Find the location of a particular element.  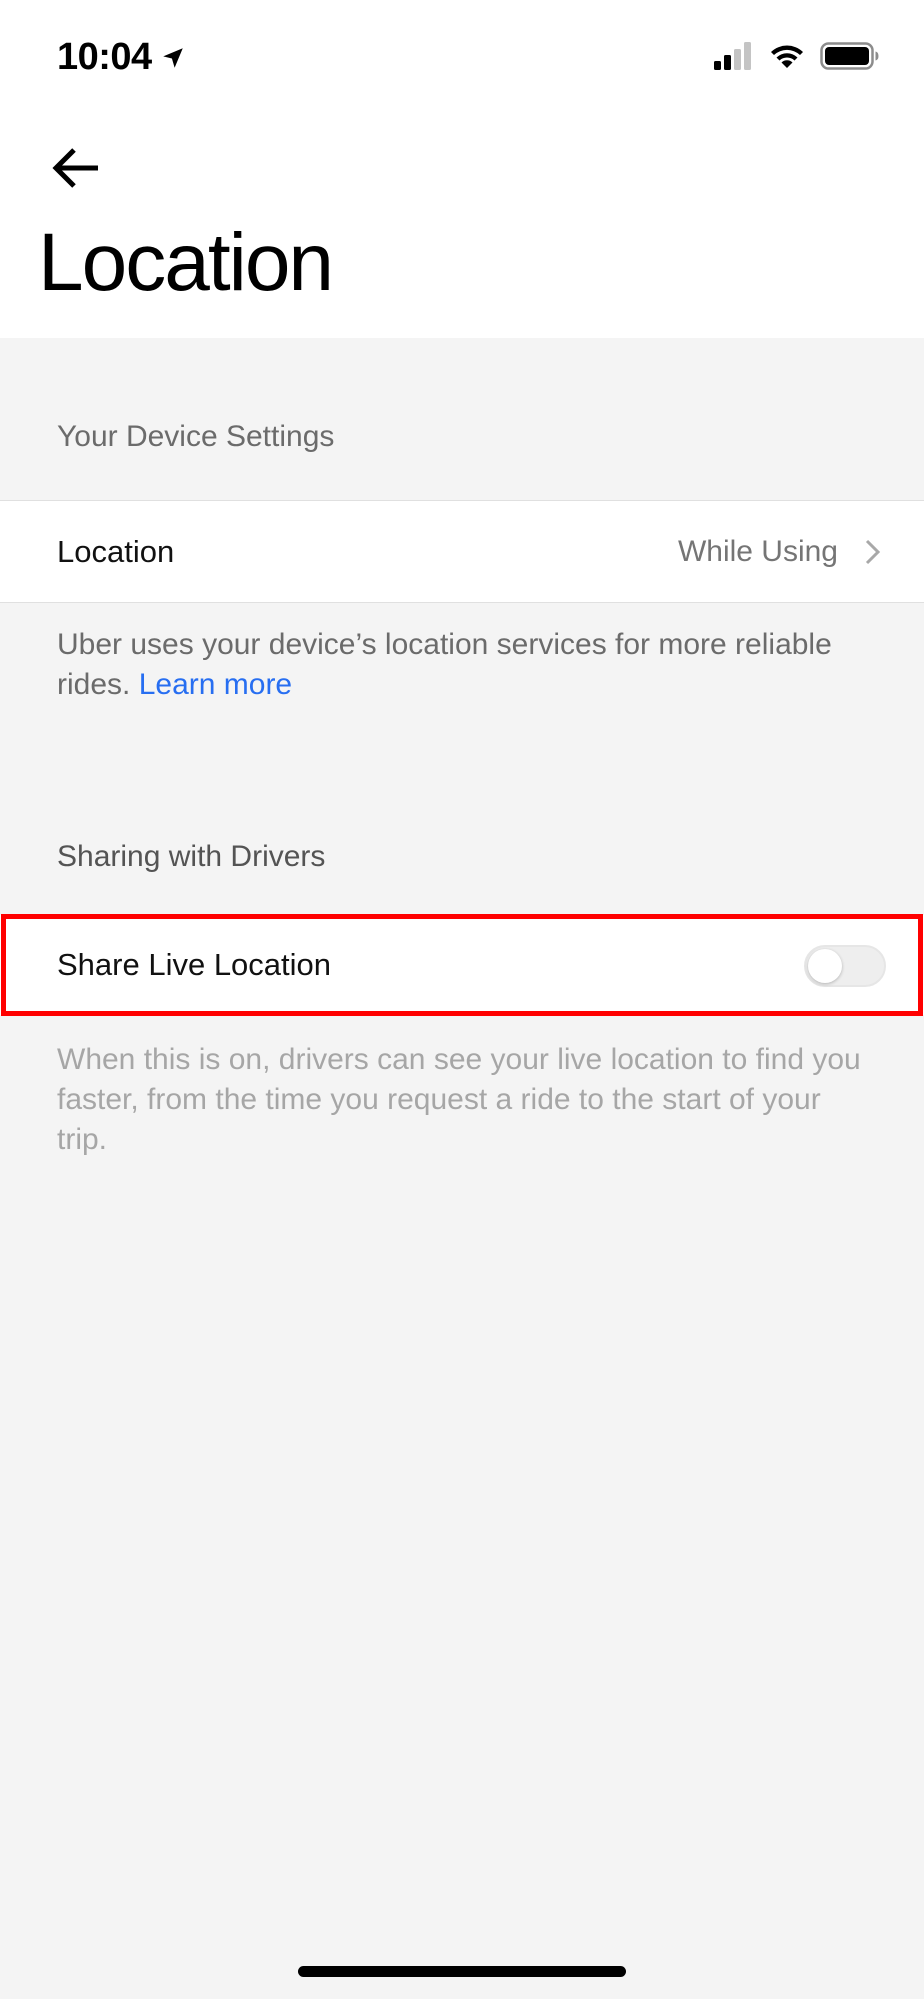

share-live-location-toggle is located at coordinates (845, 966).